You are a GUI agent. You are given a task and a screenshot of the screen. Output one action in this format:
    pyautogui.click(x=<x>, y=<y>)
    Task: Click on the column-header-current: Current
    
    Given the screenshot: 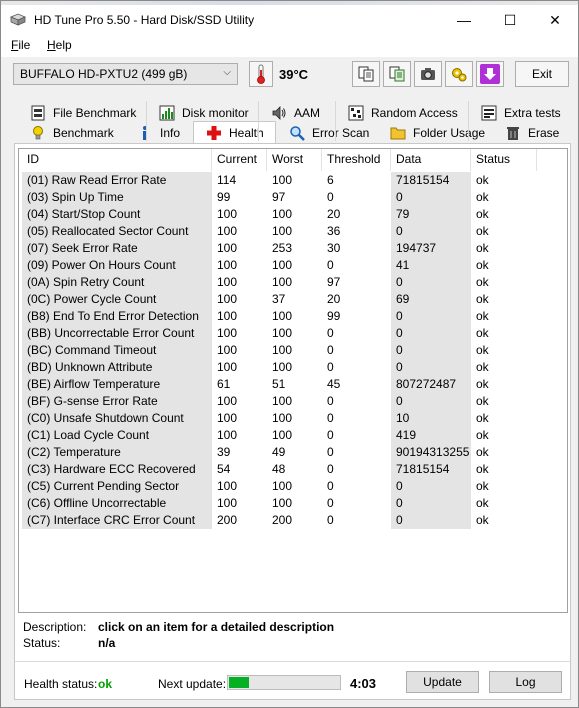 What is the action you would take?
    pyautogui.click(x=239, y=160)
    